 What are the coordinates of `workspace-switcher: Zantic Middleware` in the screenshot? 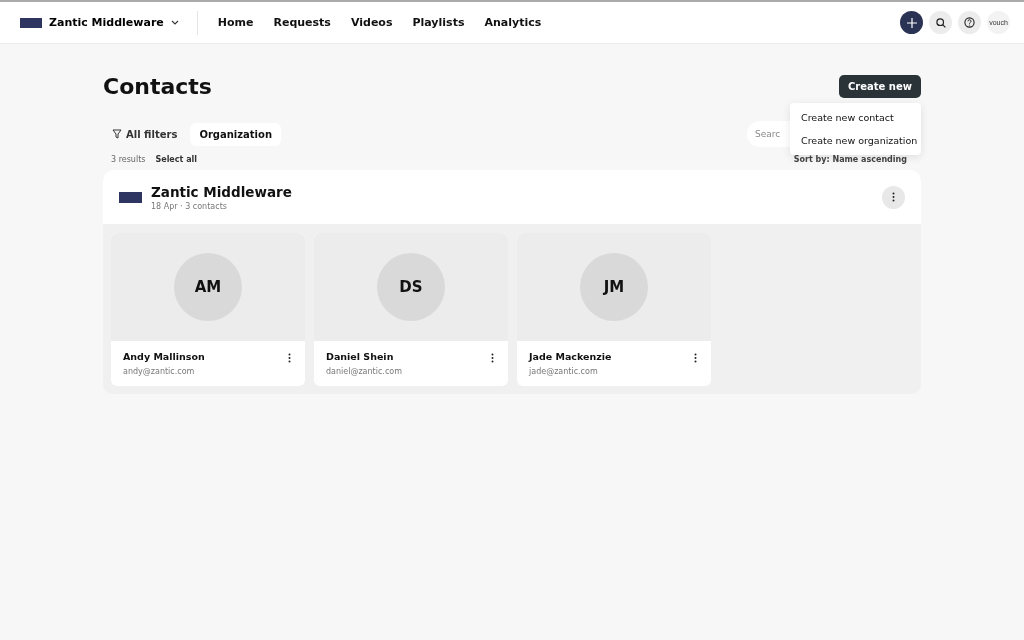 It's located at (105, 22).